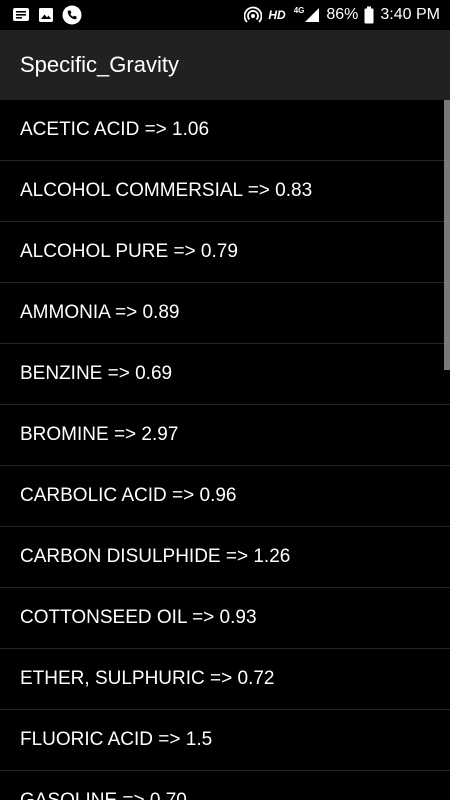 This screenshot has height=800, width=450. I want to click on list-item: FLUORIC ACID => 1.5, so click(225, 740).